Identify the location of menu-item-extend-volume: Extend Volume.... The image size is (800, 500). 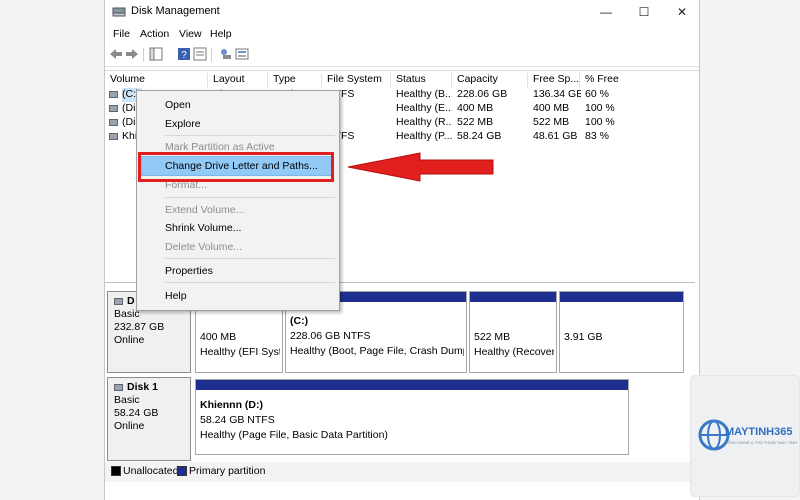
(205, 210).